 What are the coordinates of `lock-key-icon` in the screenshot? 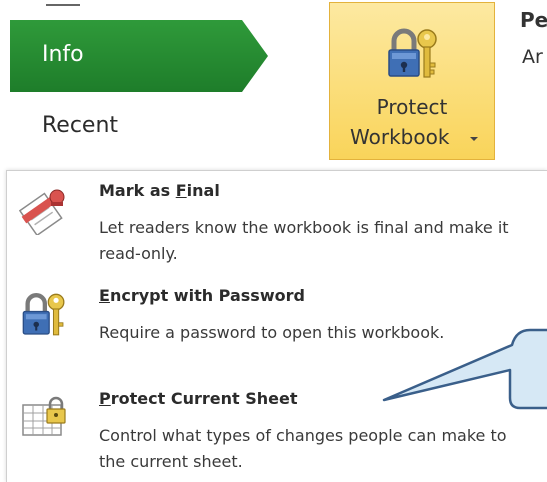 It's located at (412, 53).